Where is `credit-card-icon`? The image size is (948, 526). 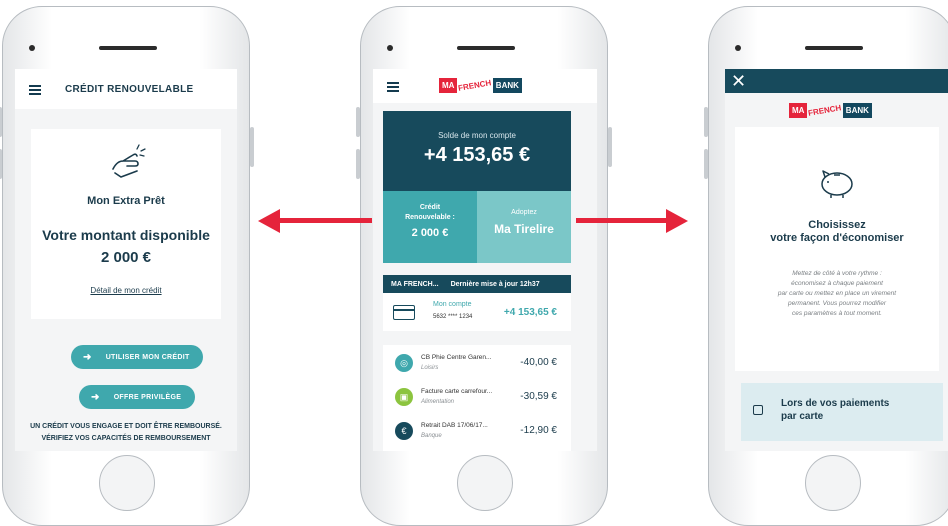 credit-card-icon is located at coordinates (404, 312).